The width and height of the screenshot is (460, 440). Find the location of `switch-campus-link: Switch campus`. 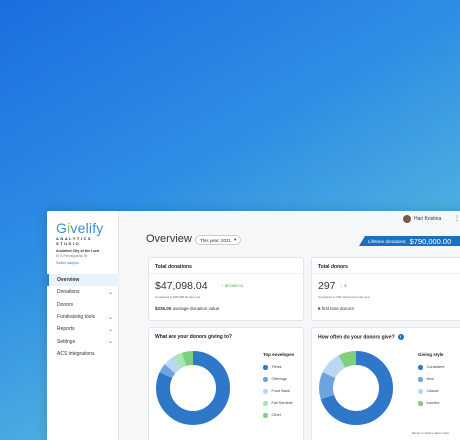

switch-campus-link: Switch campus is located at coordinates (67, 263).